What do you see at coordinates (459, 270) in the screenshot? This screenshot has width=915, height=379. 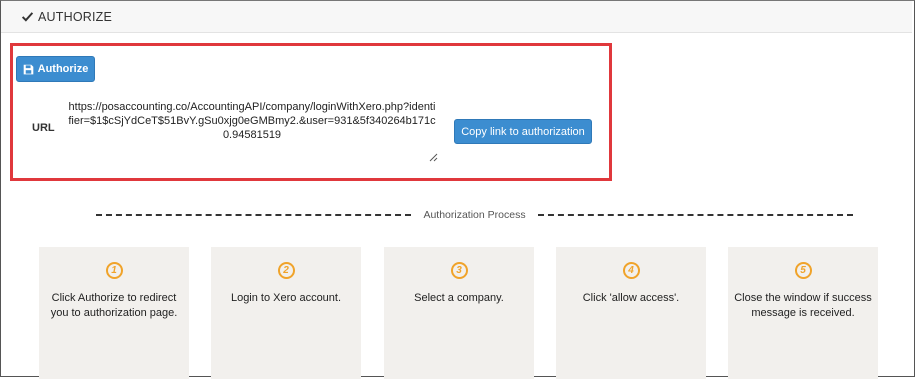 I see `step-number-icon: 3` at bounding box center [459, 270].